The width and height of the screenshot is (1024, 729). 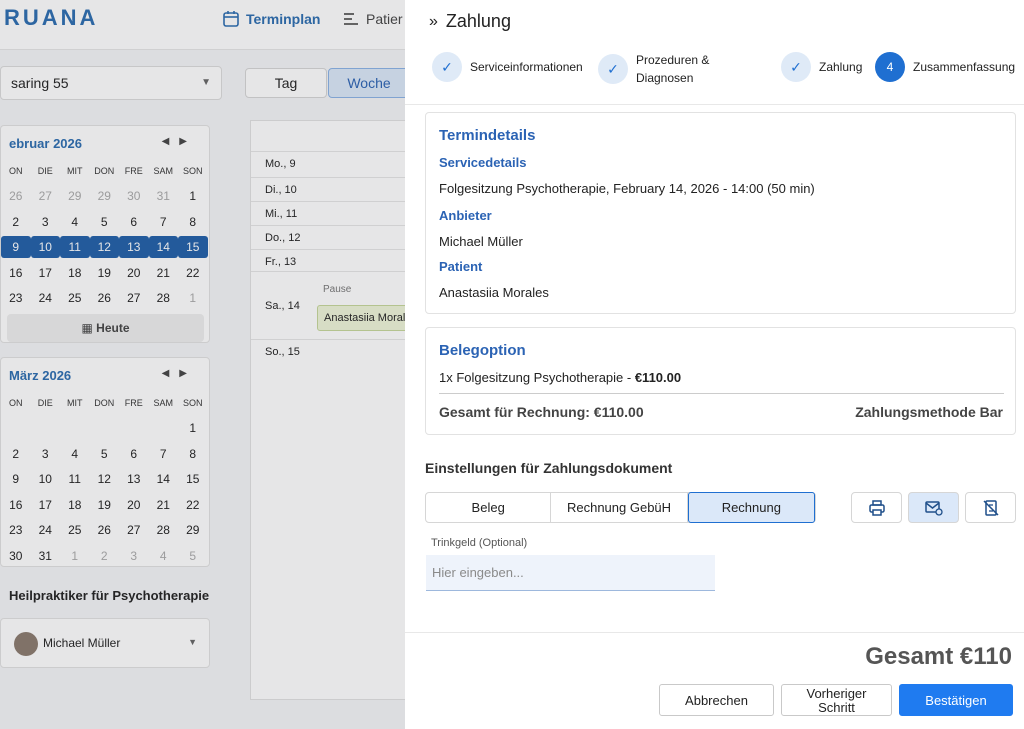 I want to click on anbieter-name: Michael Müller, so click(x=481, y=241).